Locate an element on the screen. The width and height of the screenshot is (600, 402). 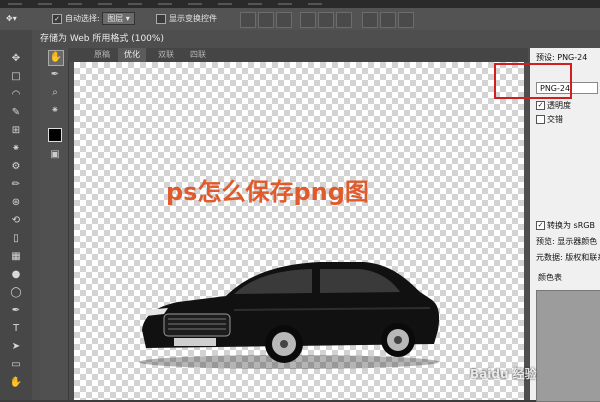
interlaced-option: 交错 is located at coordinates (549, 119).